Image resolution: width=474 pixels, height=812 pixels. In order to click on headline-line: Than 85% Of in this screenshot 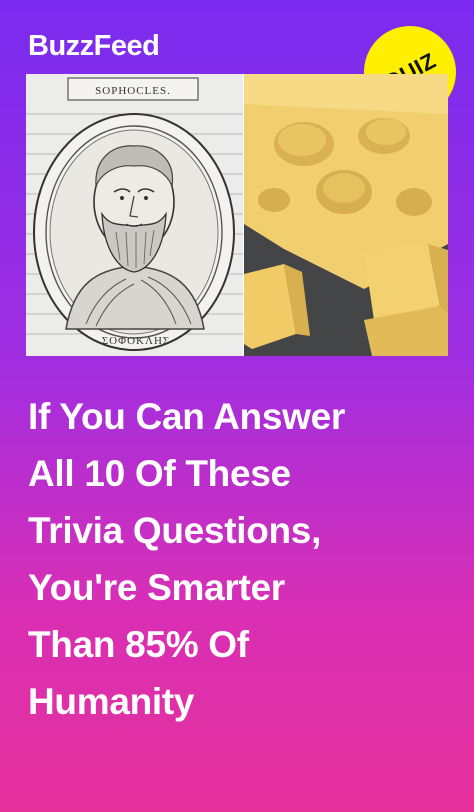, I will do `click(138, 644)`.